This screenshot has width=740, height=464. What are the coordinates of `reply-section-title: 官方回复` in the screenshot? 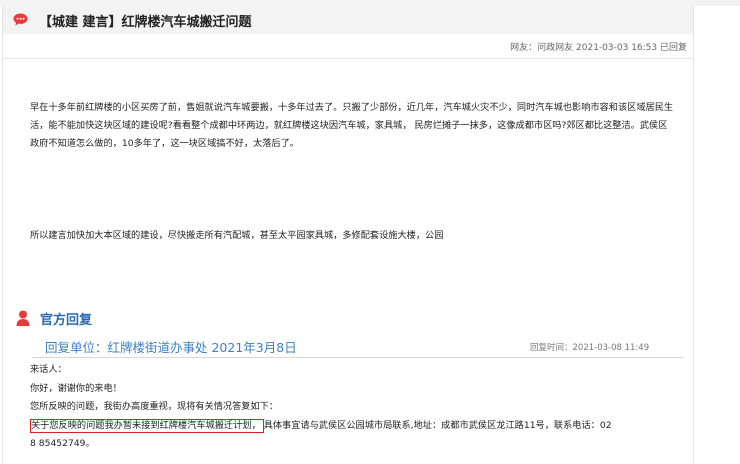 It's located at (66, 320).